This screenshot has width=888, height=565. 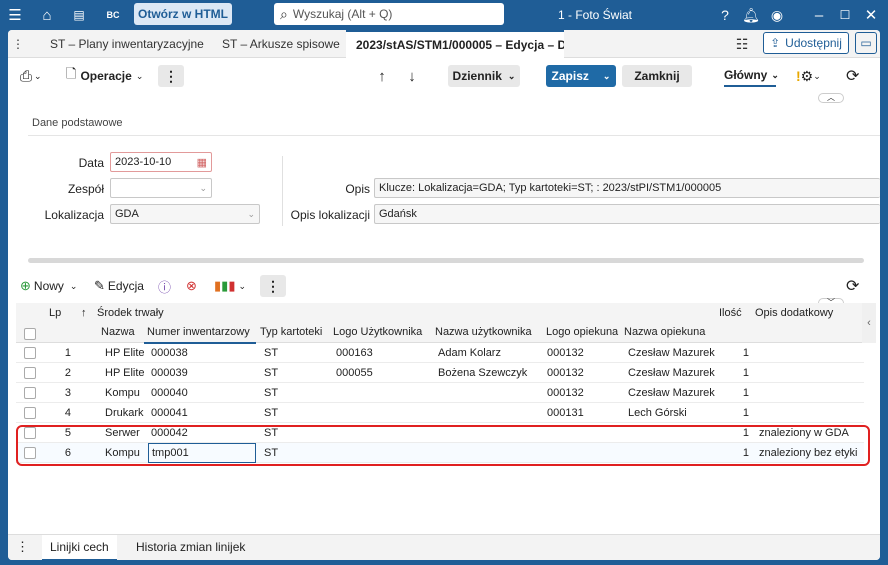 I want to click on table-row: 4 Drukark 000041 ST 000131 Lech Górski 1, so click(x=440, y=413).